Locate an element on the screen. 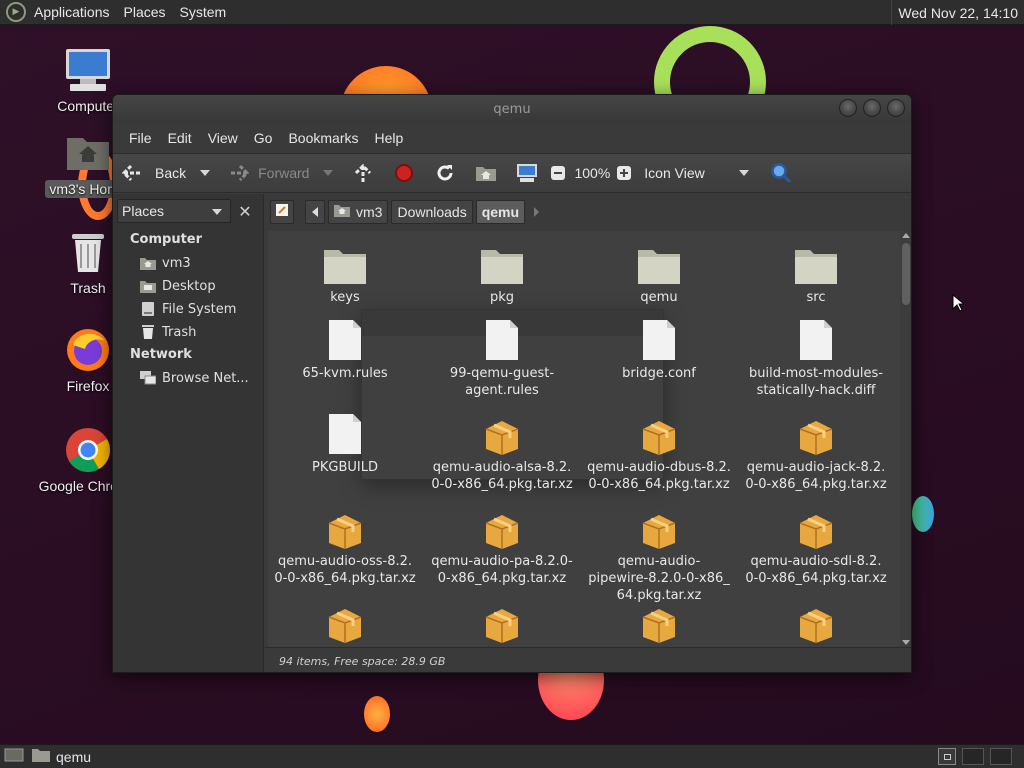 The image size is (1024, 768). sidebar-item-vm3: vm3 is located at coordinates (165, 263).